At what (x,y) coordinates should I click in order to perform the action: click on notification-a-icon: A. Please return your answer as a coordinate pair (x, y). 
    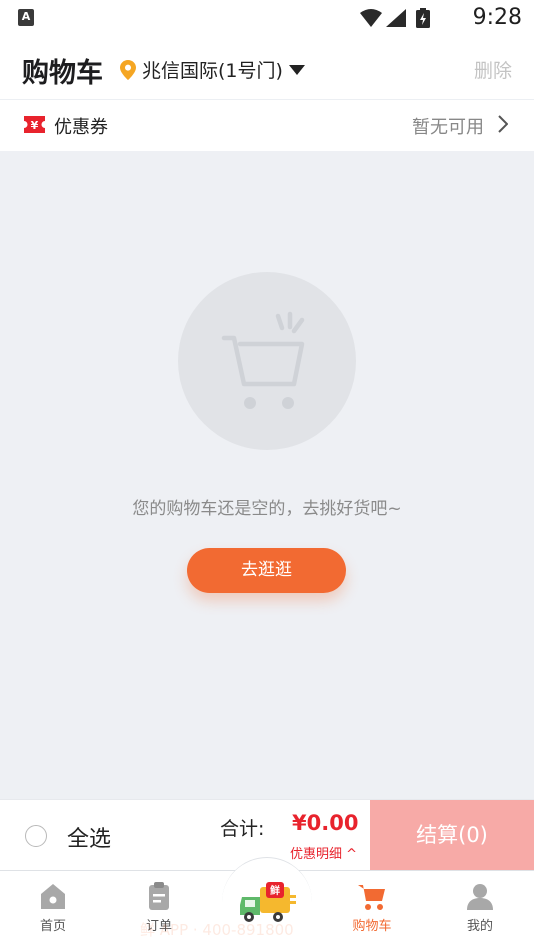
    Looking at the image, I should click on (26, 17).